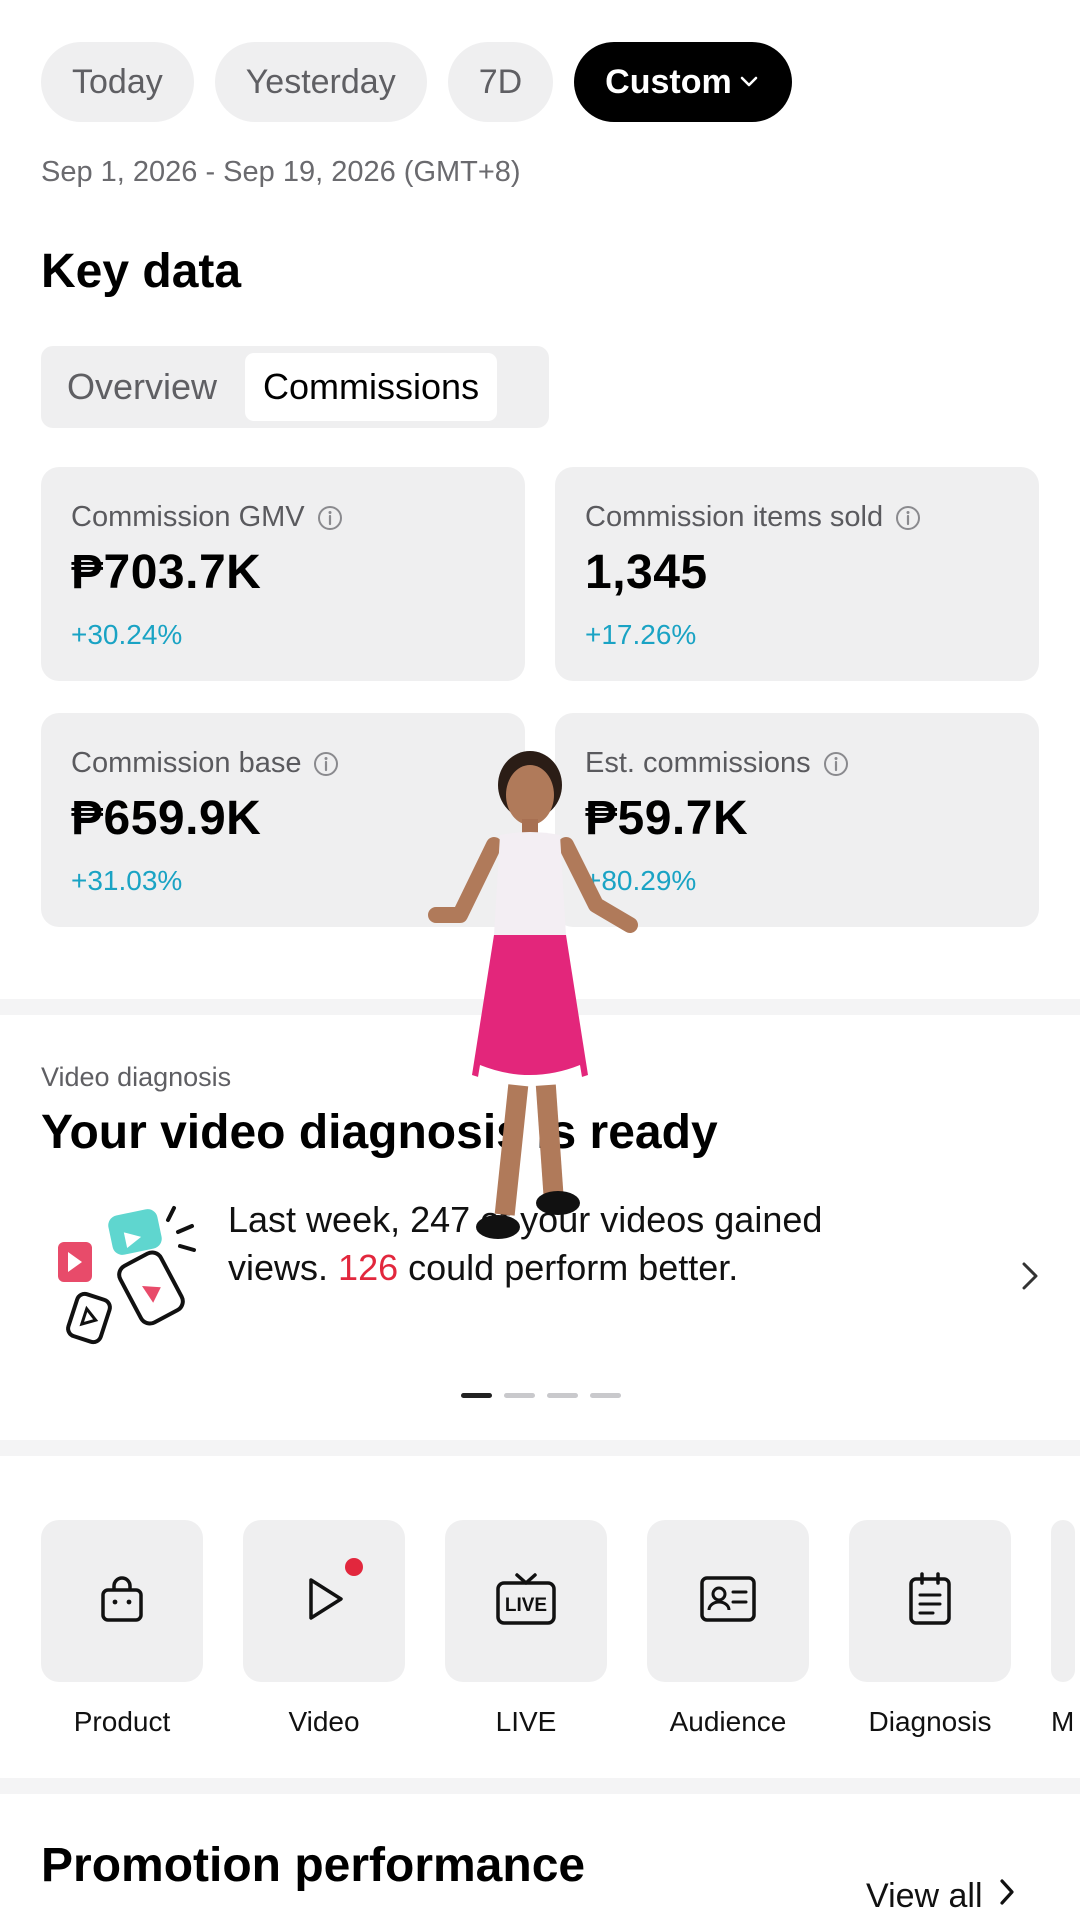 This screenshot has width=1080, height=1920. Describe the element at coordinates (734, 517) in the screenshot. I see `metric-label: Commission items sold` at that location.